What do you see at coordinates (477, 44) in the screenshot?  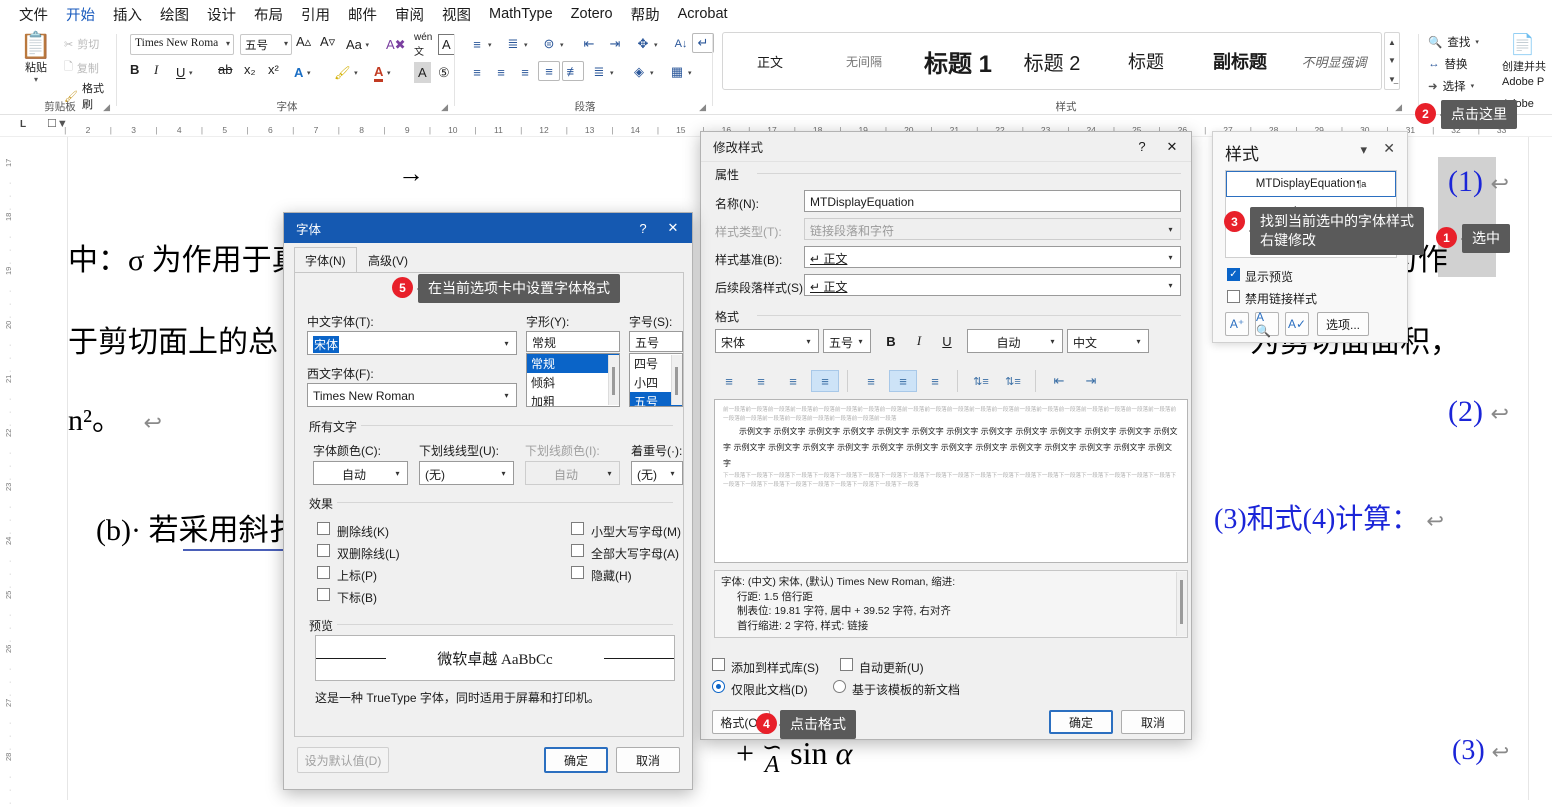 I see `bullets-icon: ≡` at bounding box center [477, 44].